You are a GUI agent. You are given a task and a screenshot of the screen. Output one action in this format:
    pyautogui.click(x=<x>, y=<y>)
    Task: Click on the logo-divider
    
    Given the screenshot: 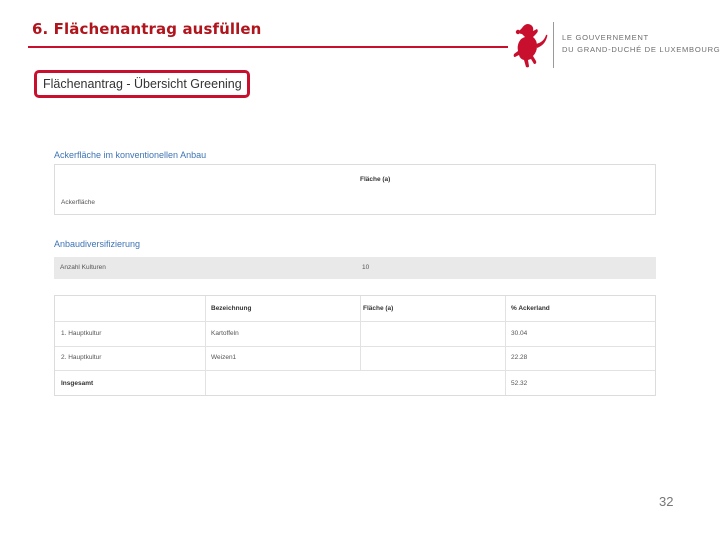 What is the action you would take?
    pyautogui.click(x=553, y=45)
    